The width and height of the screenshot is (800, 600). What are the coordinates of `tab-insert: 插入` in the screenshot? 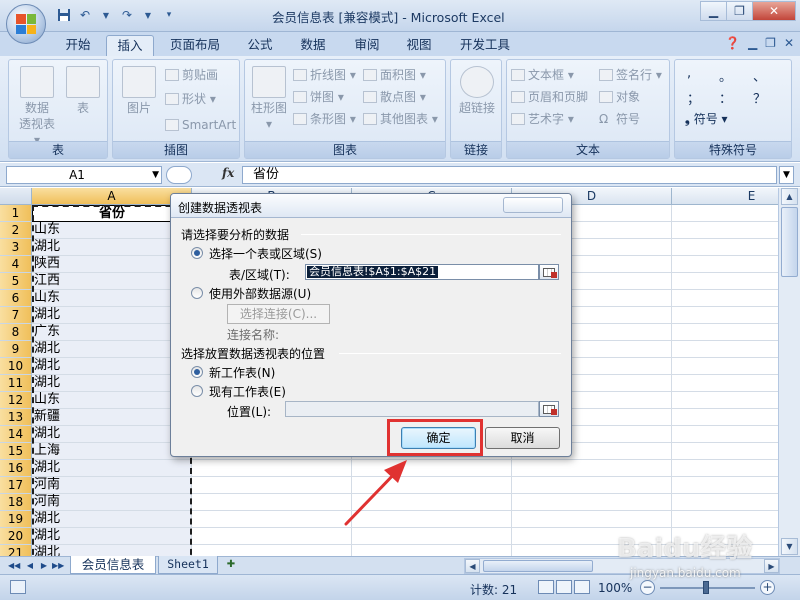 It's located at (130, 45).